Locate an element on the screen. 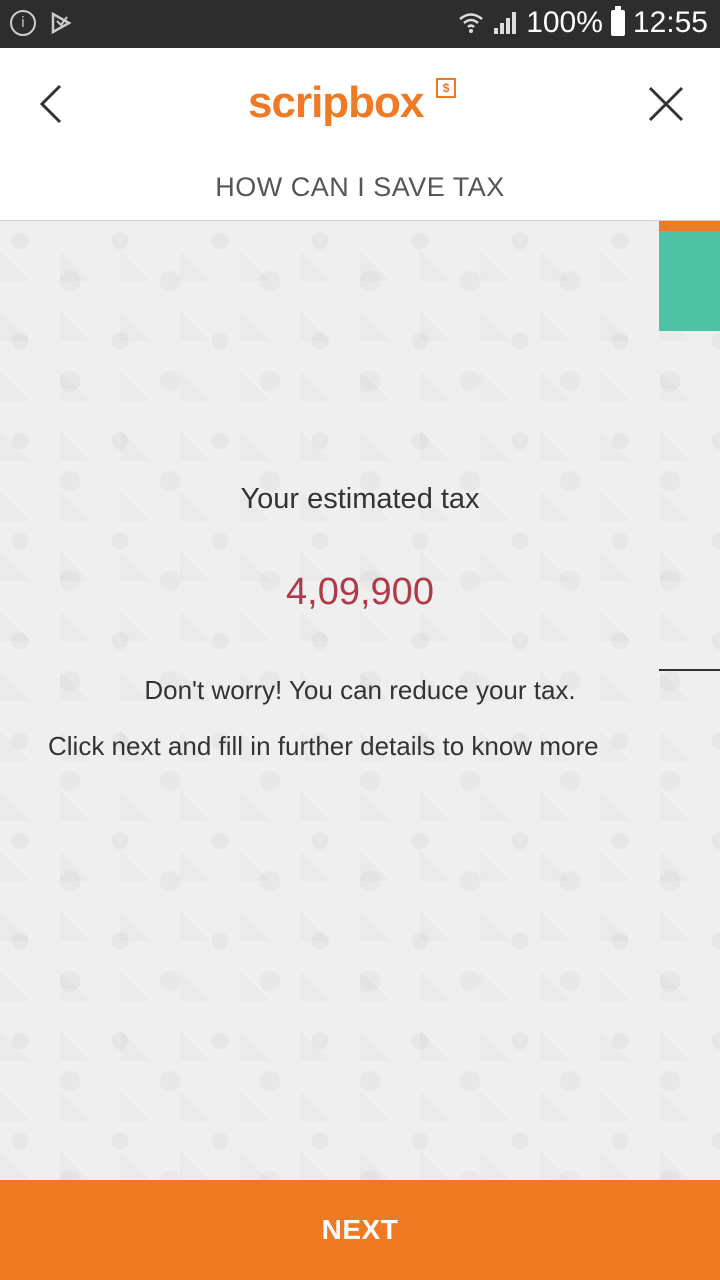 This screenshot has width=720, height=1280. status-bar: i 100% 12:55 is located at coordinates (360, 24).